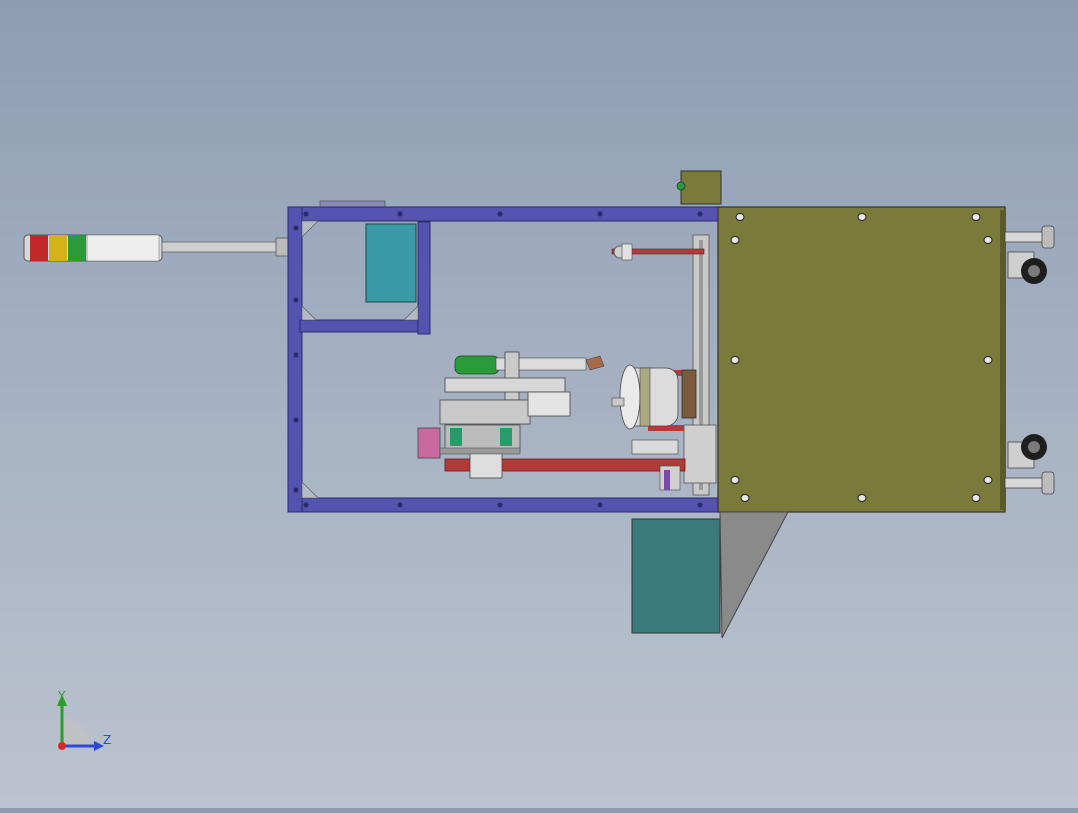 This screenshot has height=813, width=1078. Describe the element at coordinates (754, 575) in the screenshot. I see `chute-plate` at that location.